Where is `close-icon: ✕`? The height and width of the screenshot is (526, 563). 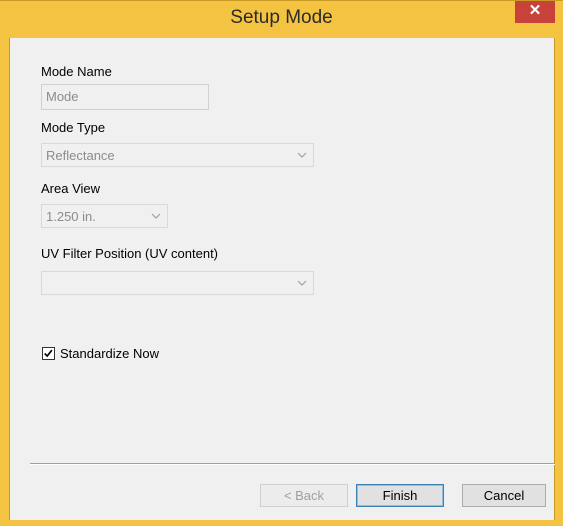 close-icon: ✕ is located at coordinates (535, 10).